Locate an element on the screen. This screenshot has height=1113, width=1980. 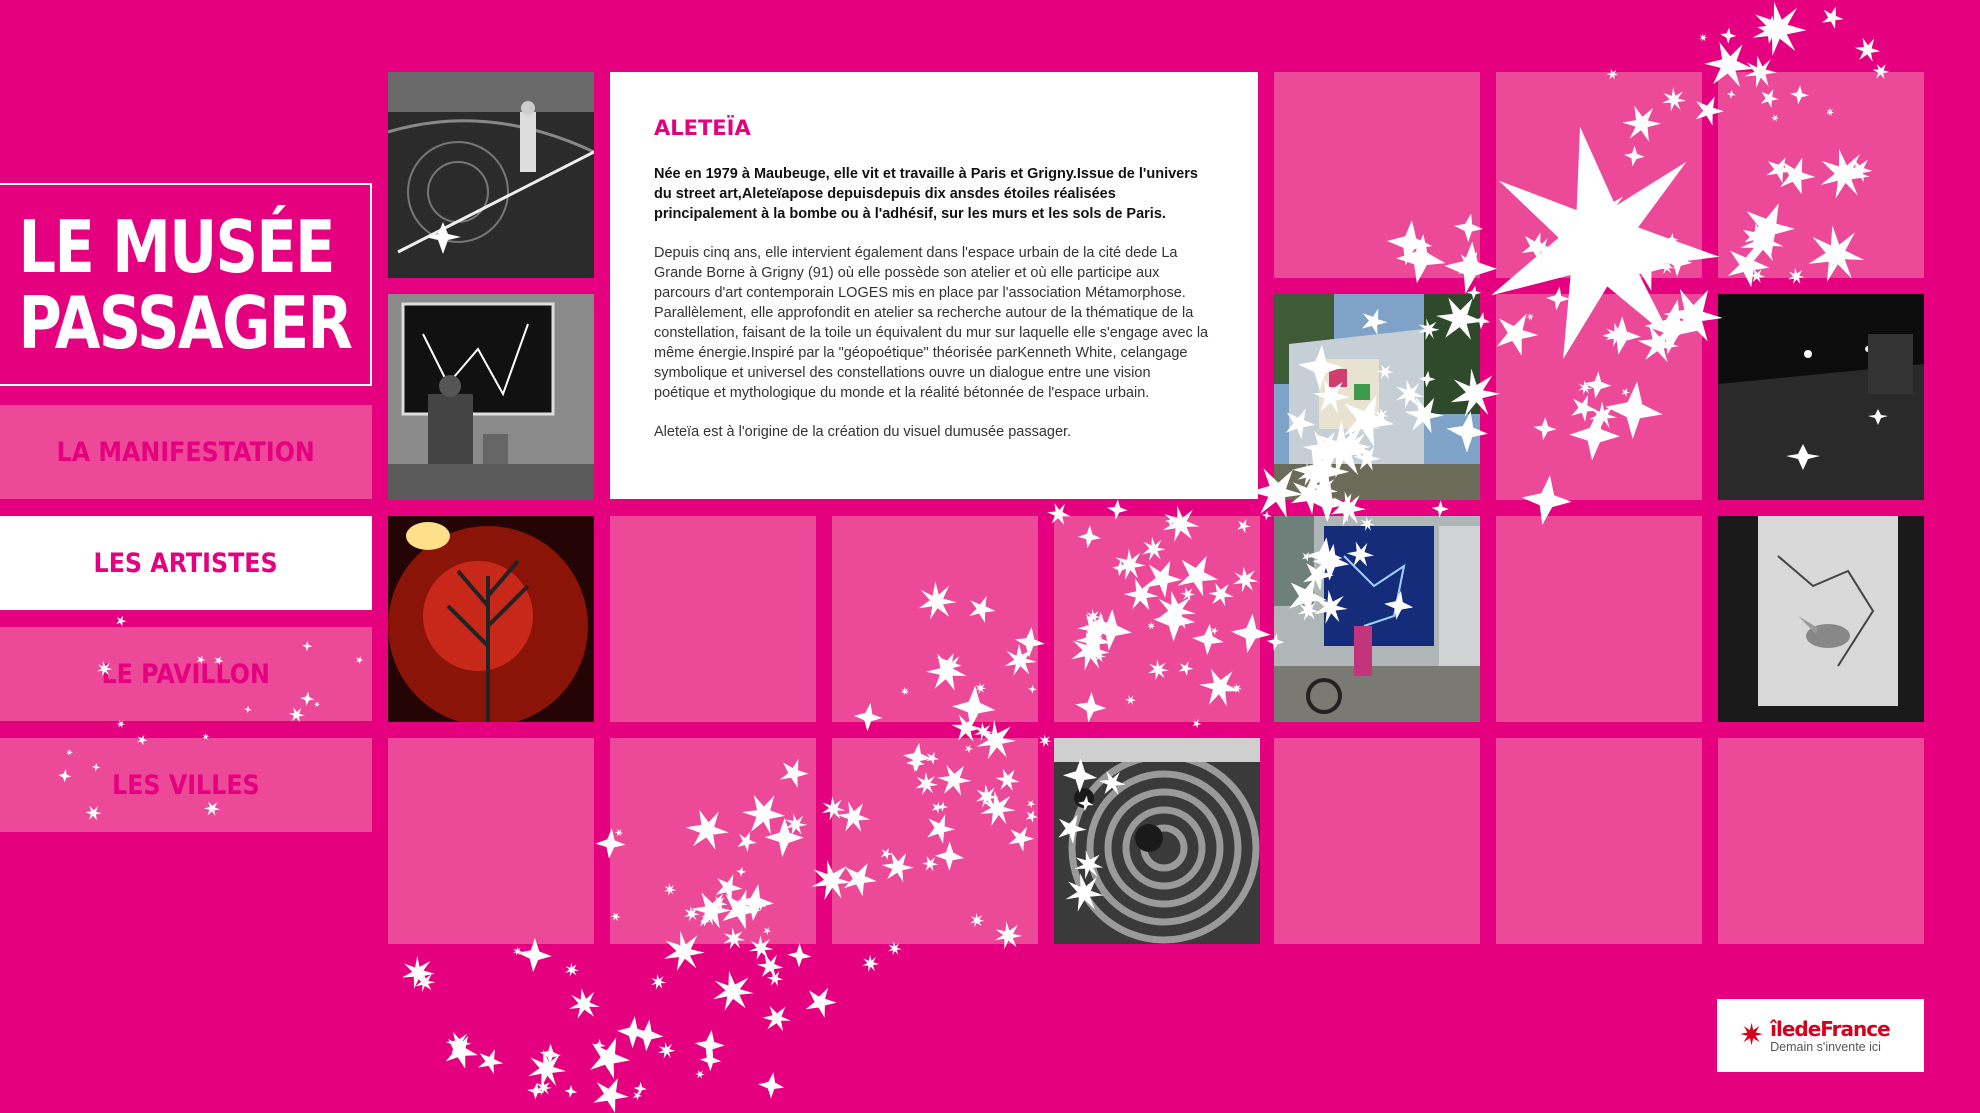
artist-name: ALETEÏA is located at coordinates (702, 128).